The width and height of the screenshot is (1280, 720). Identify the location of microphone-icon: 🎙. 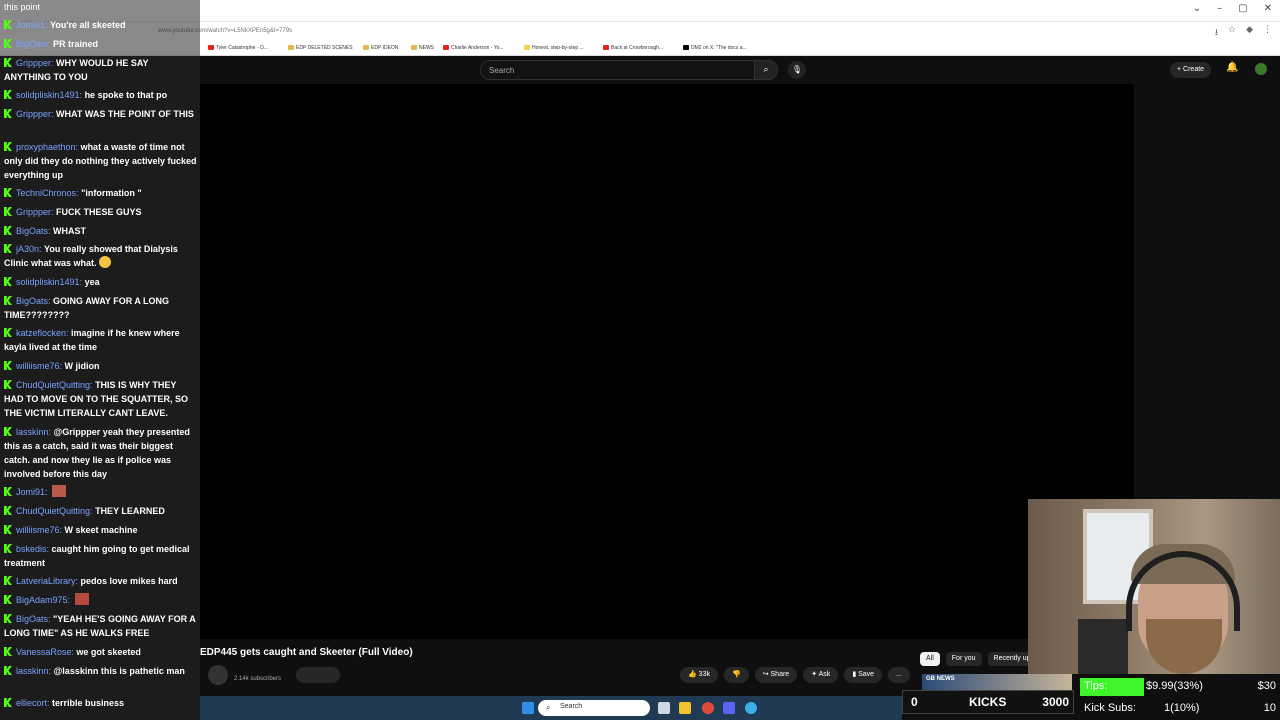
(797, 69).